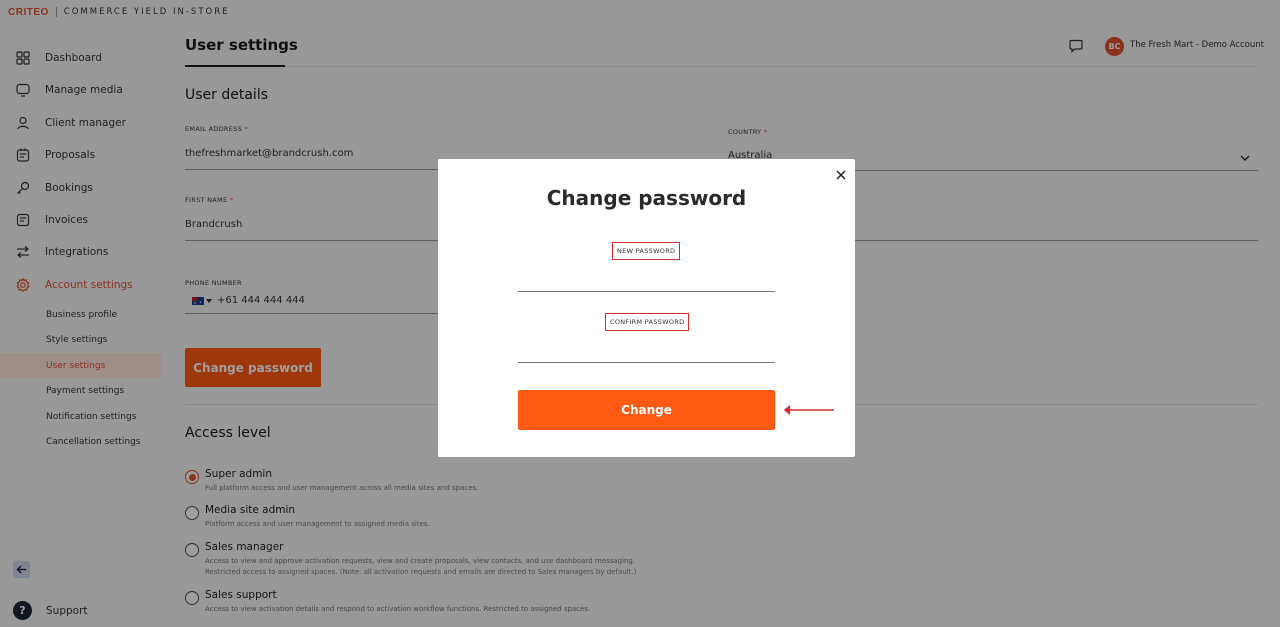 Image resolution: width=1280 pixels, height=627 pixels. I want to click on confirm-password-label: CONFIRM PASSWORD, so click(647, 322).